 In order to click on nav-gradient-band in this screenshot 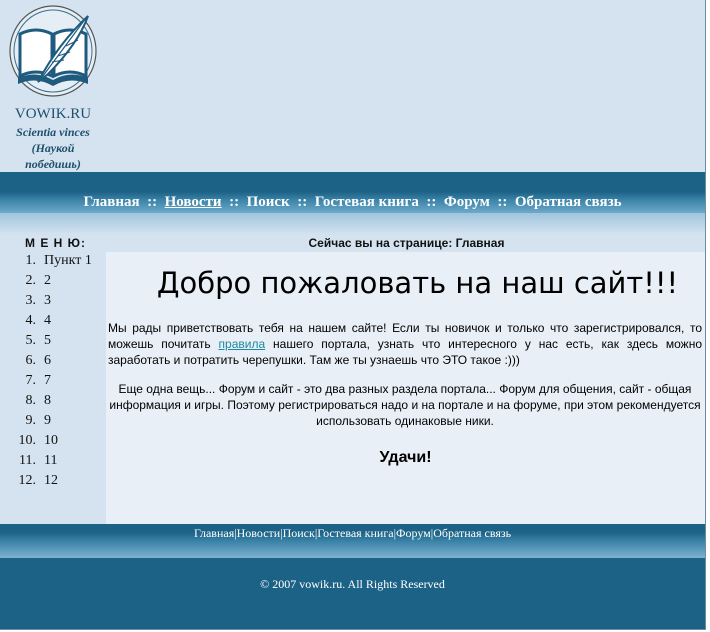, I will do `click(352, 224)`.